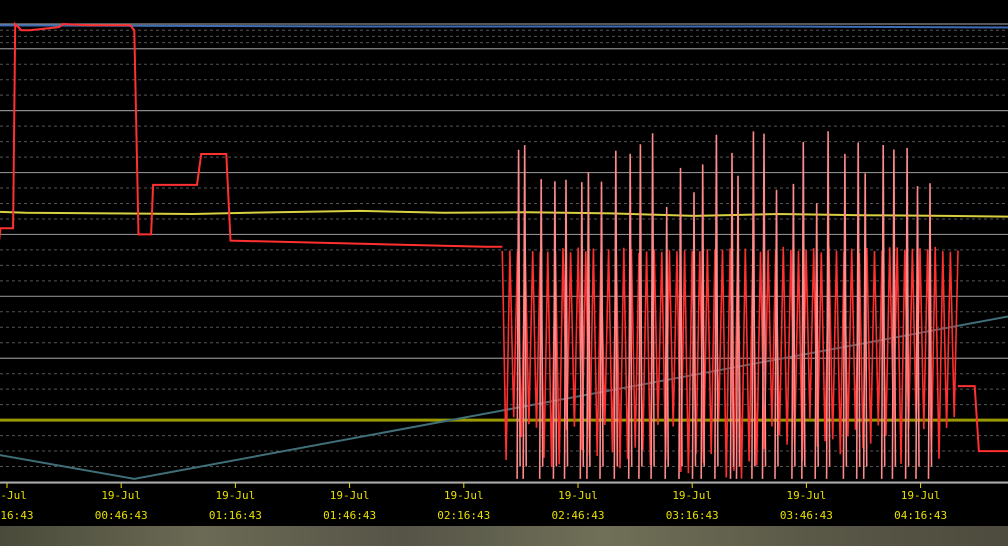 Image resolution: width=1008 pixels, height=546 pixels. I want to click on x-tick-time-label: 03:16:43, so click(692, 515).